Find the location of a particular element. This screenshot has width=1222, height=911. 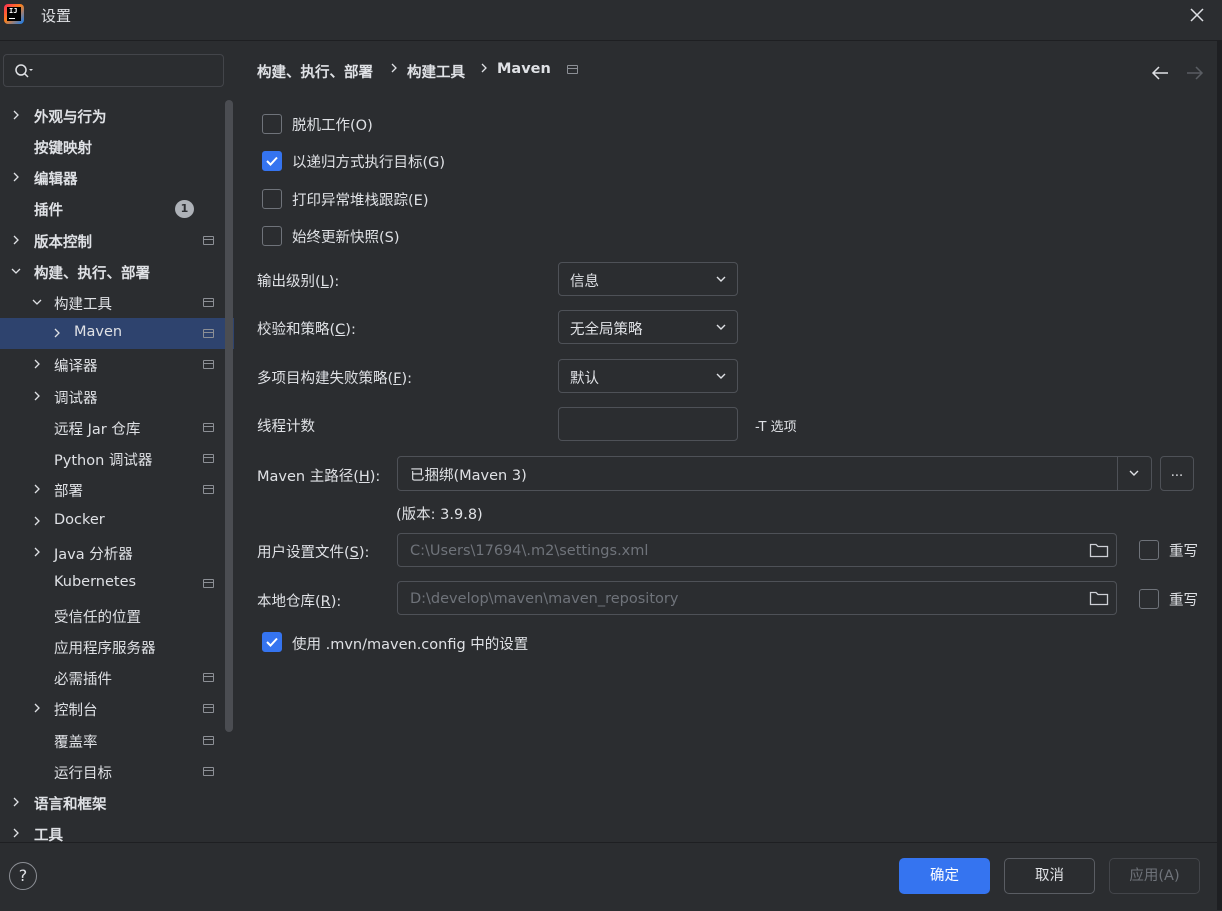

apply-button: 应用(A) is located at coordinates (1154, 876).